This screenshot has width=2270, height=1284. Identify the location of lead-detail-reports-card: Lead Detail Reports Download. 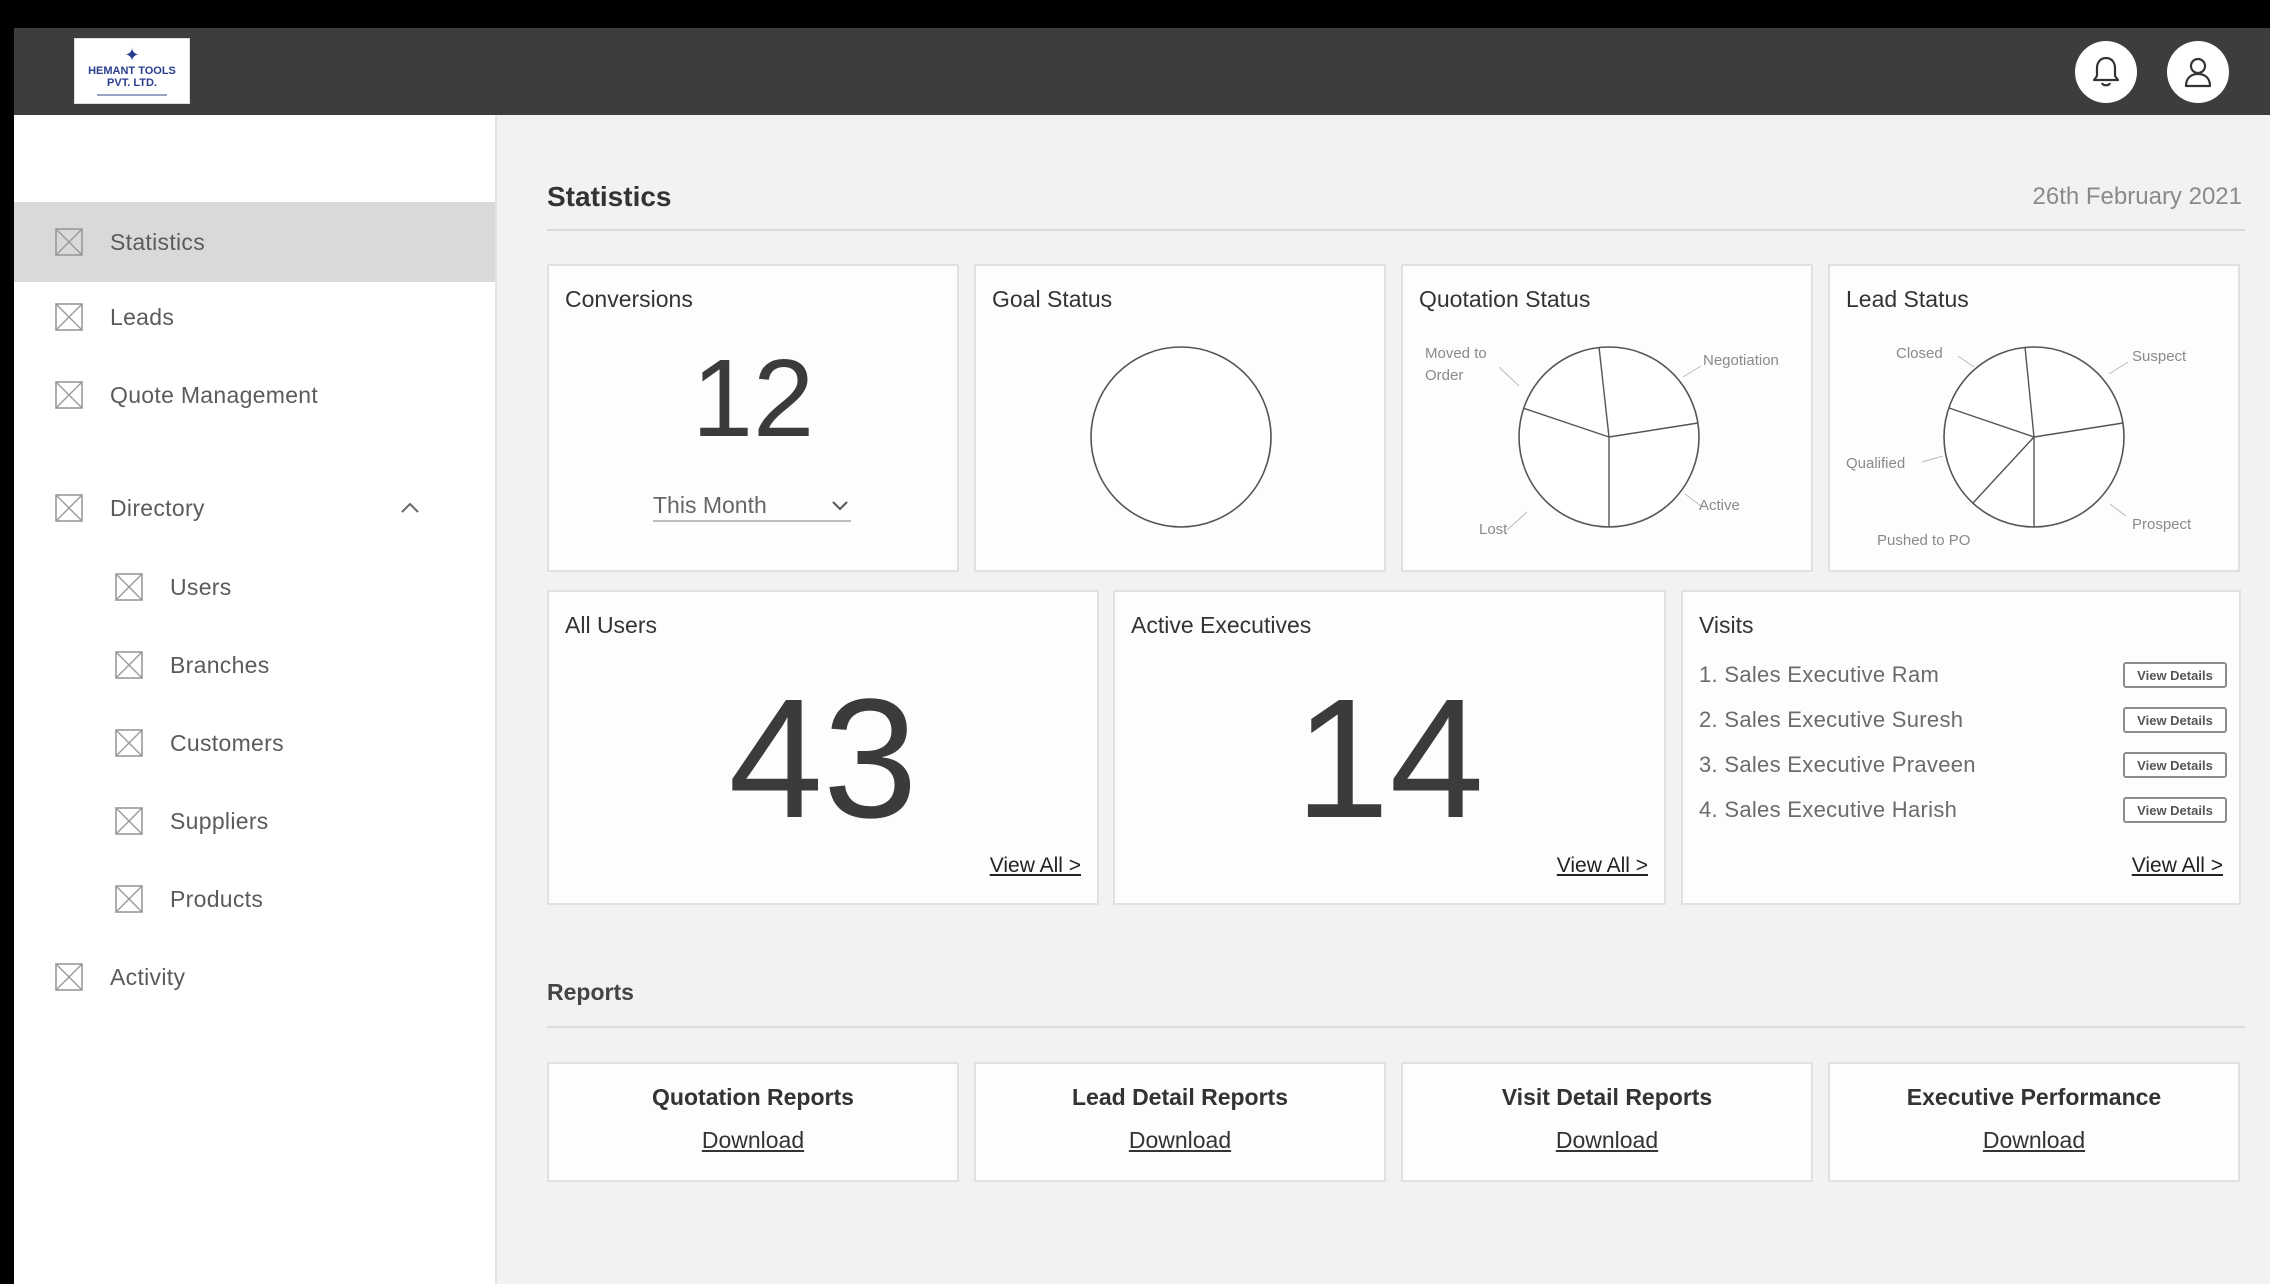
(1180, 1122).